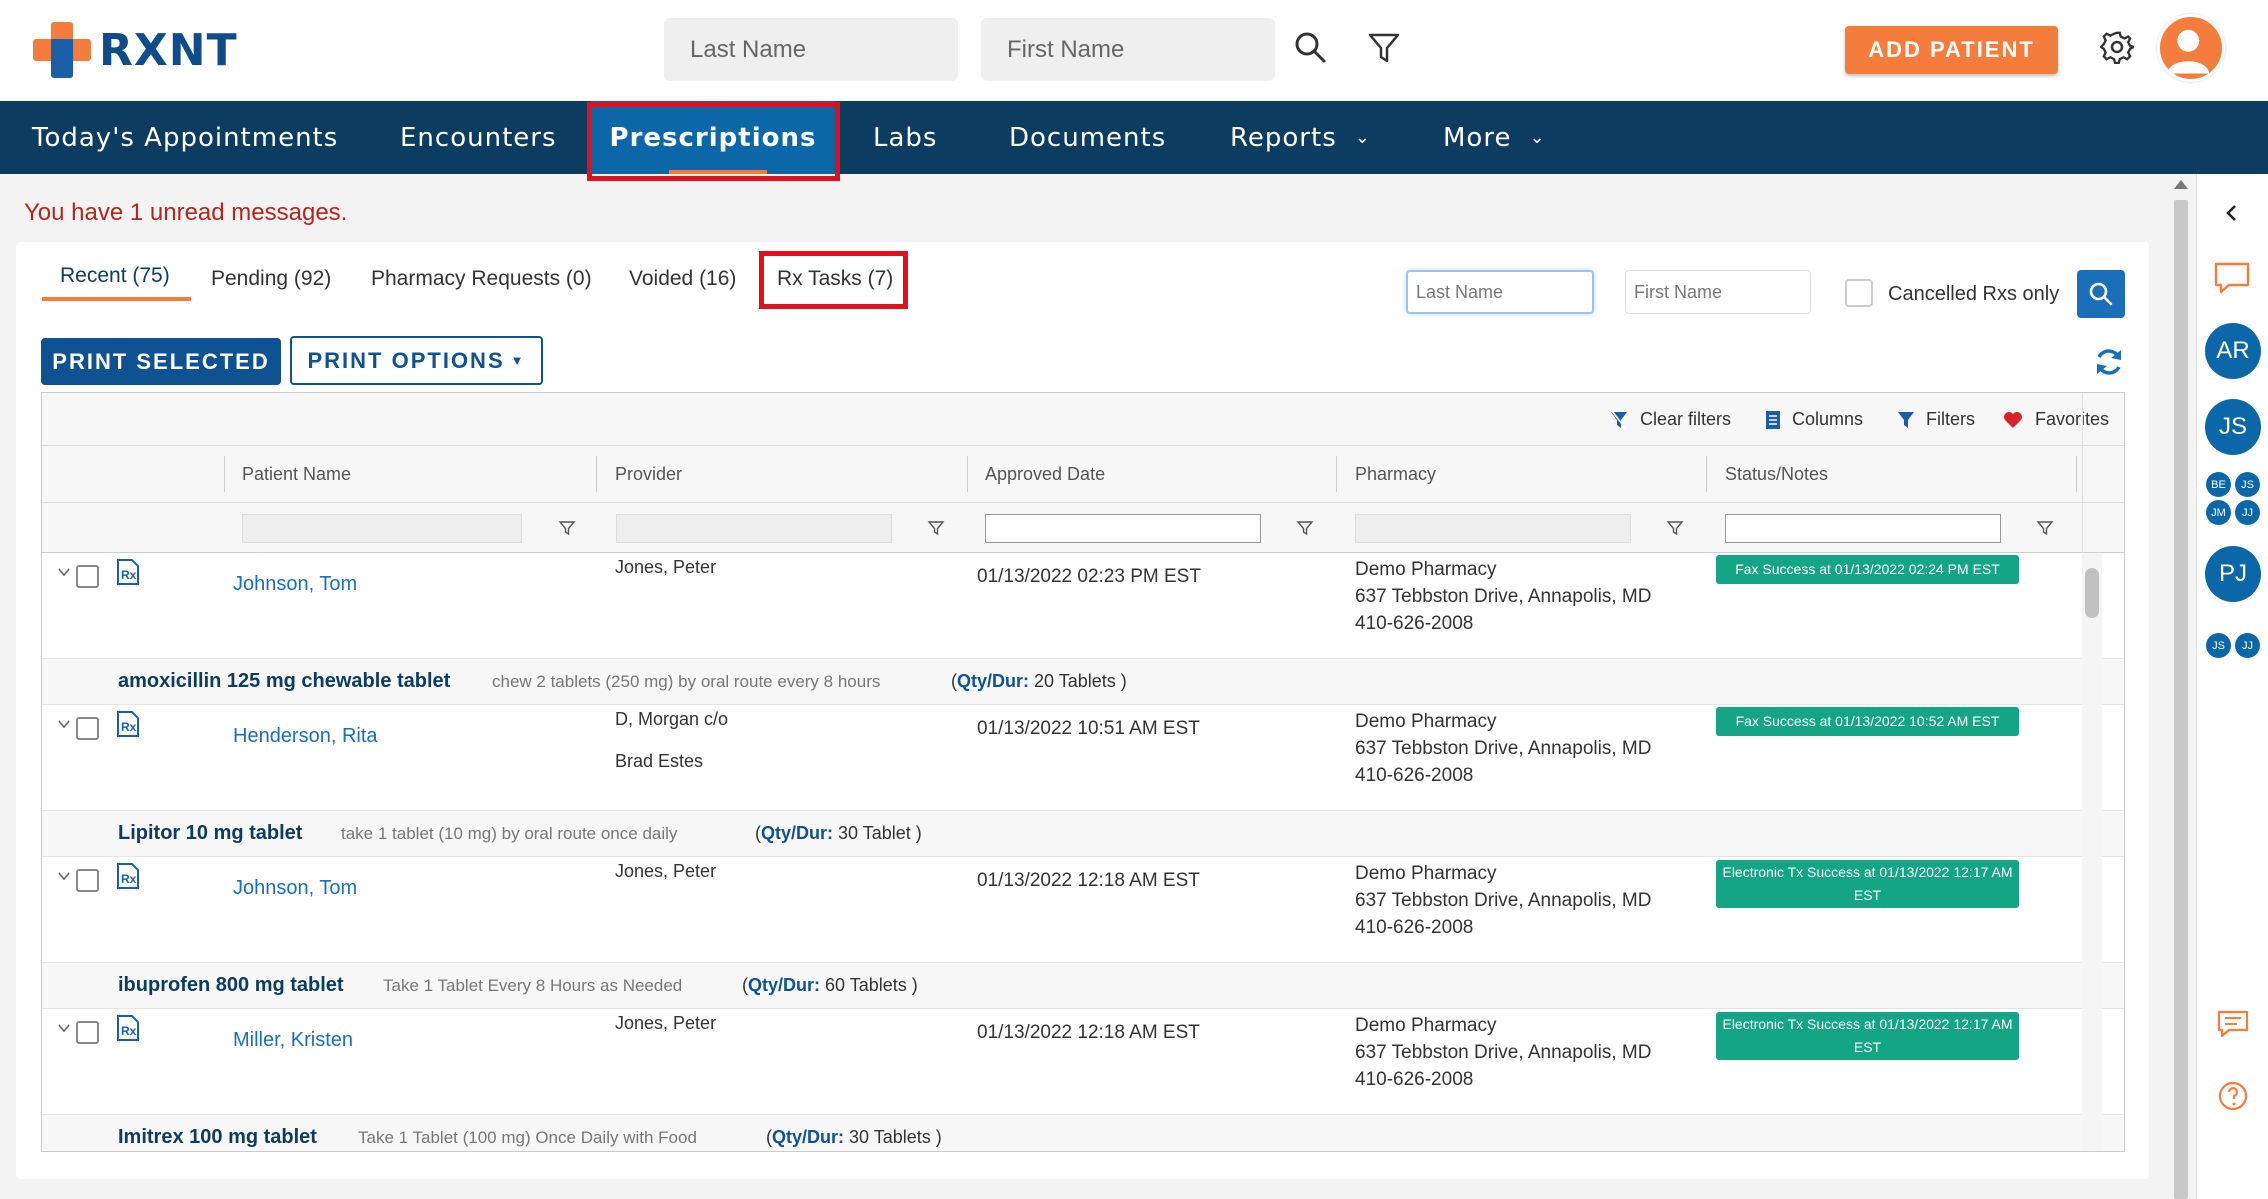  Describe the element at coordinates (1426, 873) in the screenshot. I see `pharmacy-name: Demo Pharmacy` at that location.